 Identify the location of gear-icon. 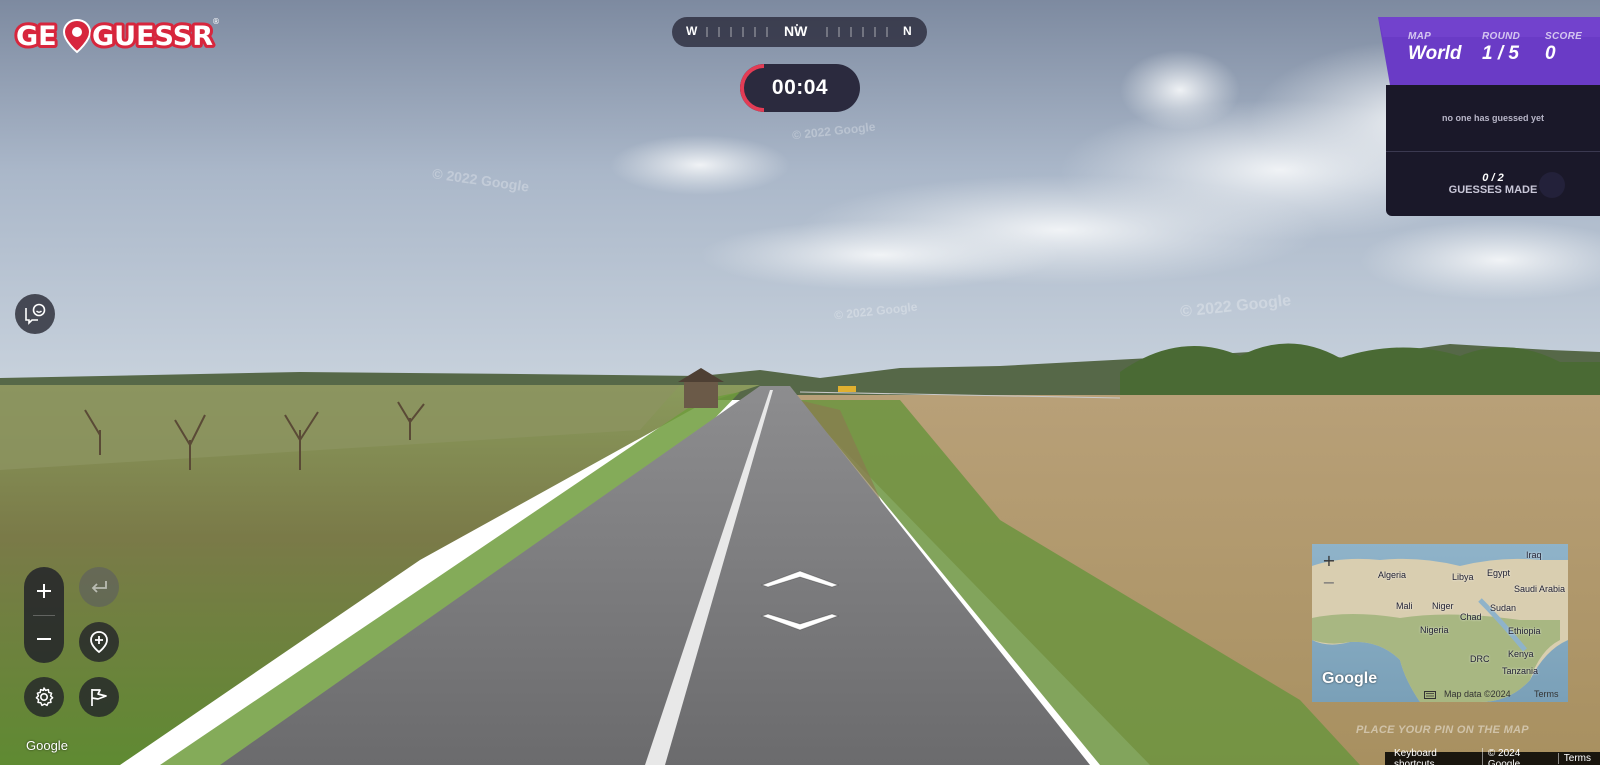
(44, 697).